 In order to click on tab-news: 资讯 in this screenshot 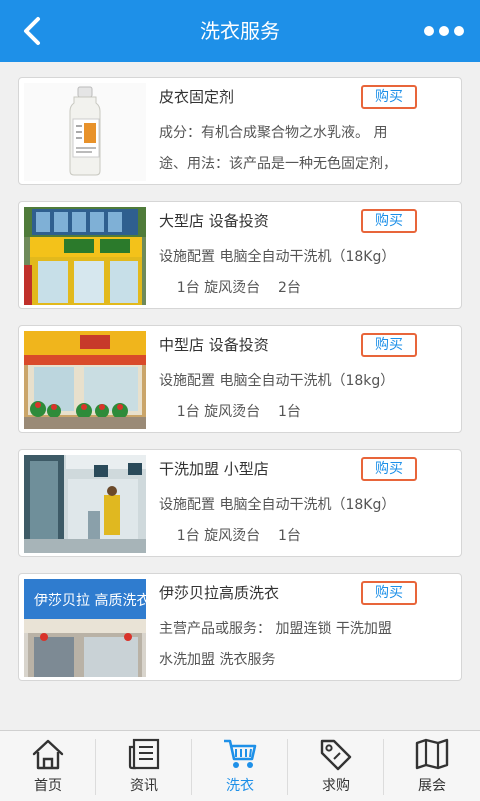, I will do `click(144, 766)`.